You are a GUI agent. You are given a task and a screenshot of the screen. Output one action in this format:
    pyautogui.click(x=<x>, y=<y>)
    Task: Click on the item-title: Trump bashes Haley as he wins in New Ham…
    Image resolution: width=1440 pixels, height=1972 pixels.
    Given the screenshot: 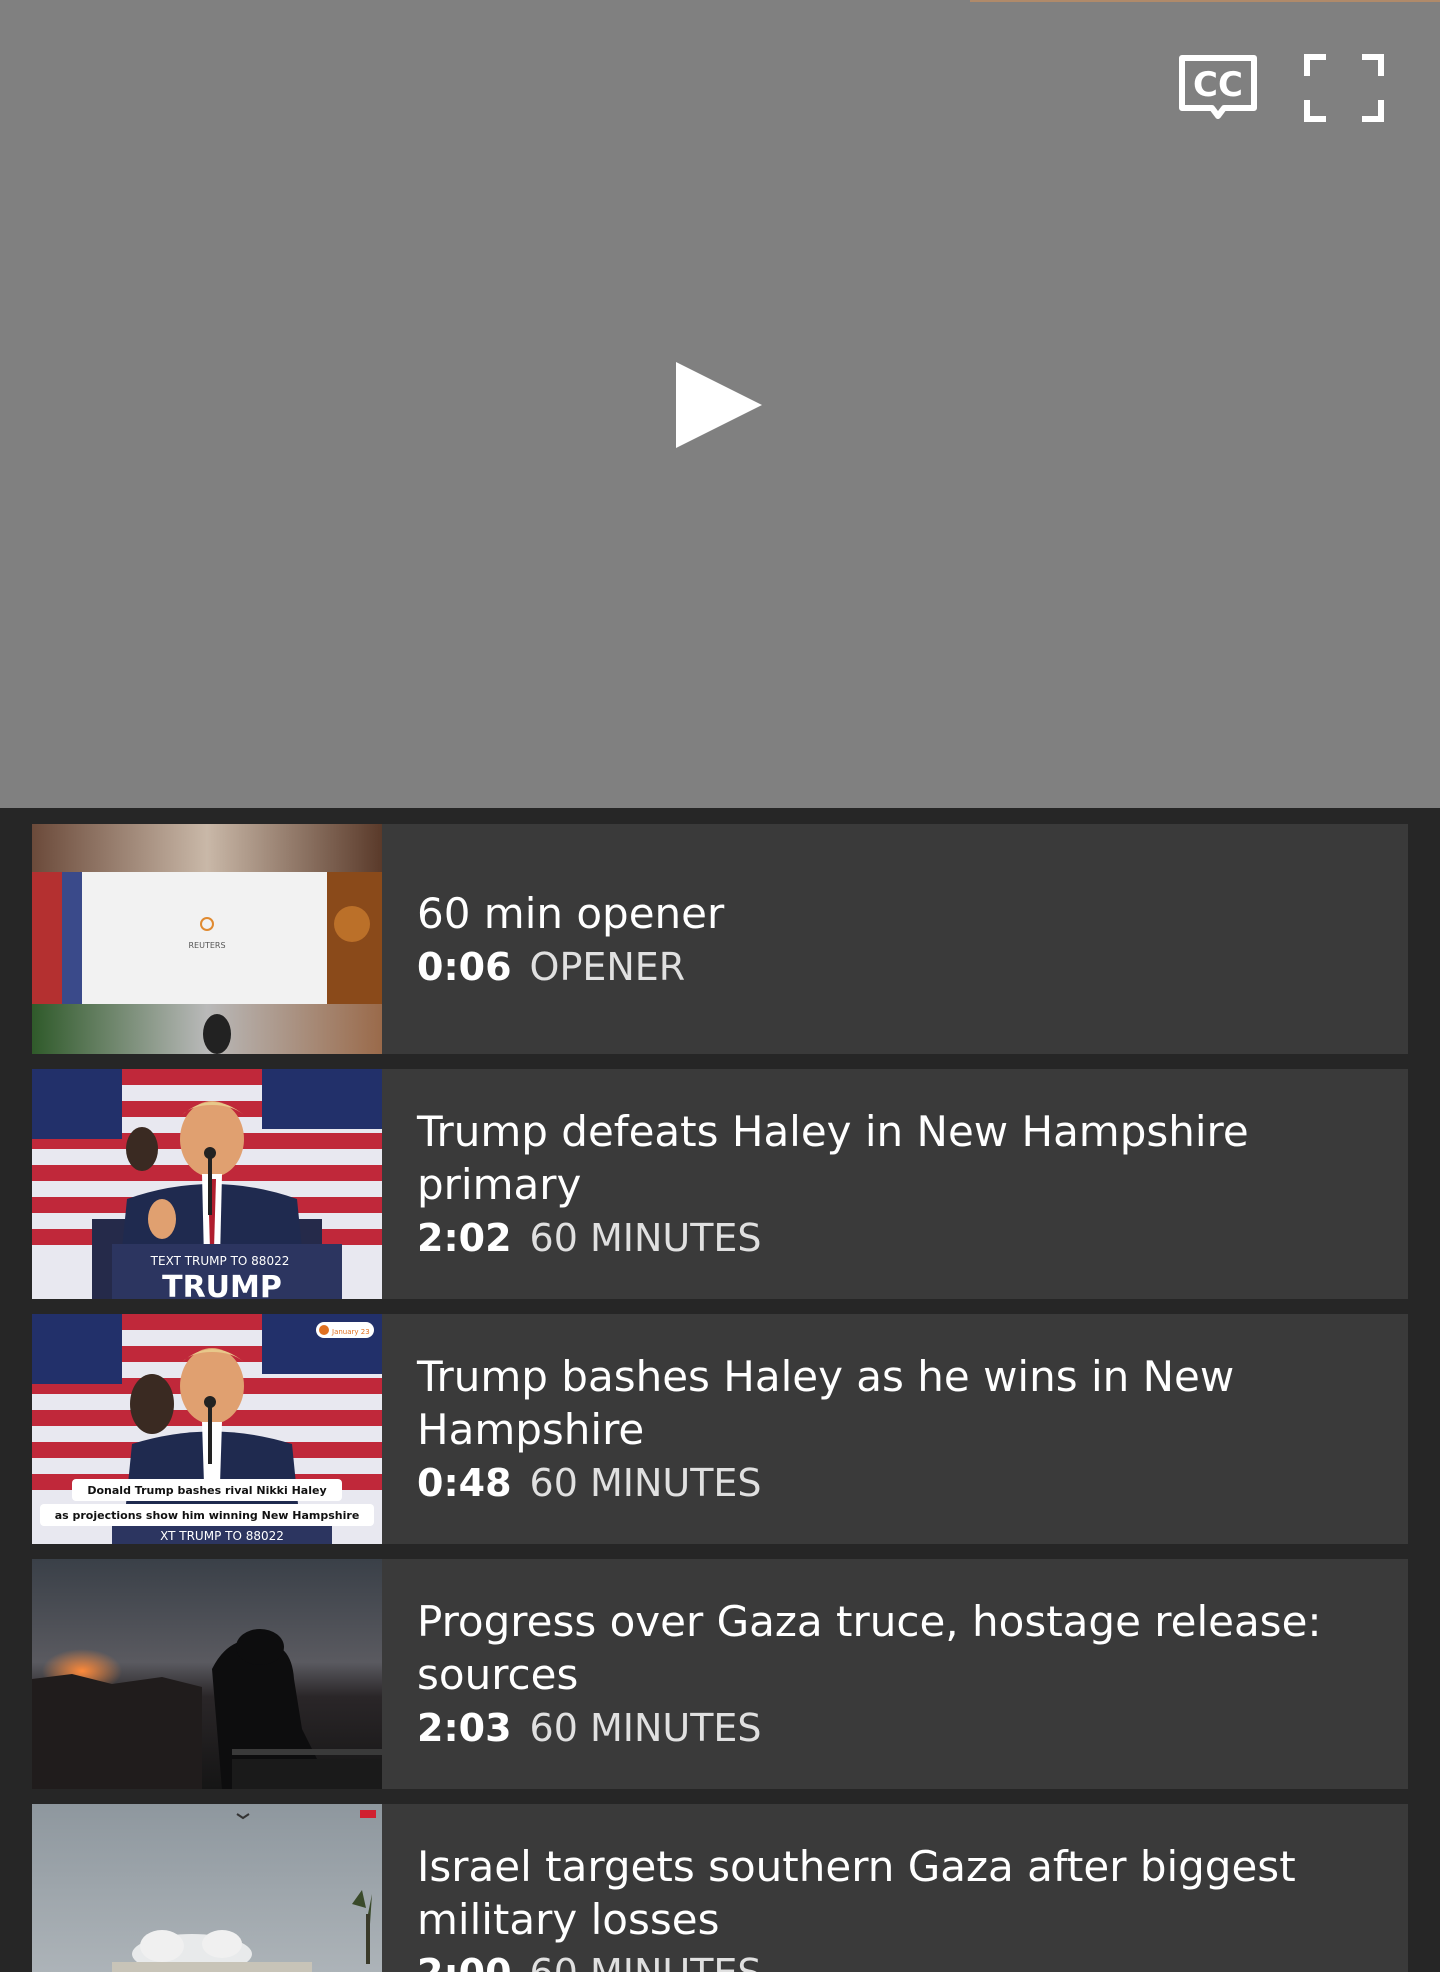 What is the action you would take?
    pyautogui.click(x=826, y=1403)
    